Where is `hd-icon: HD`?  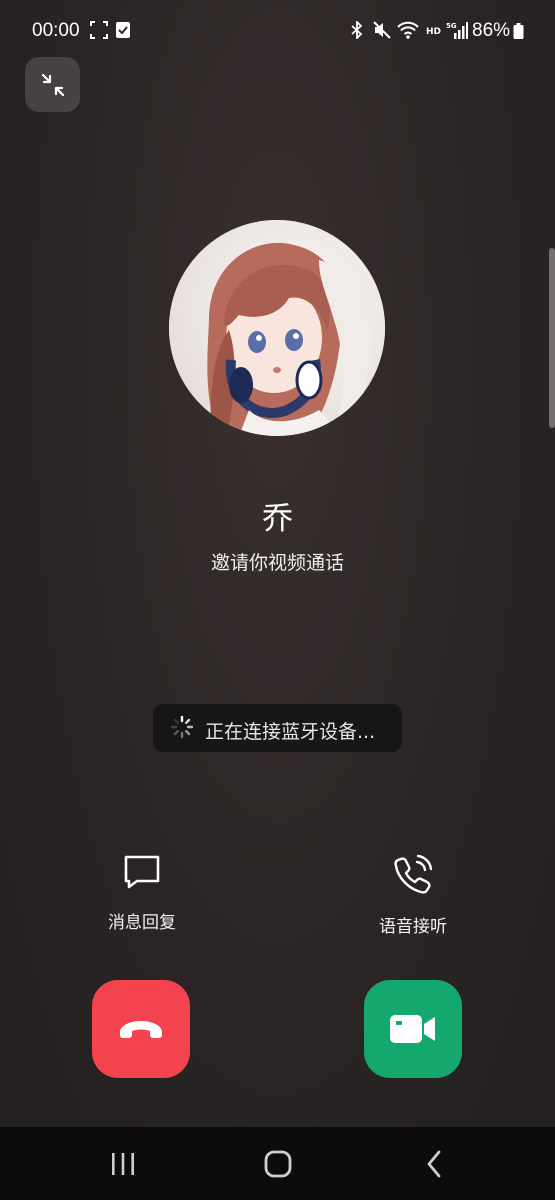
hd-icon: HD is located at coordinates (433, 32).